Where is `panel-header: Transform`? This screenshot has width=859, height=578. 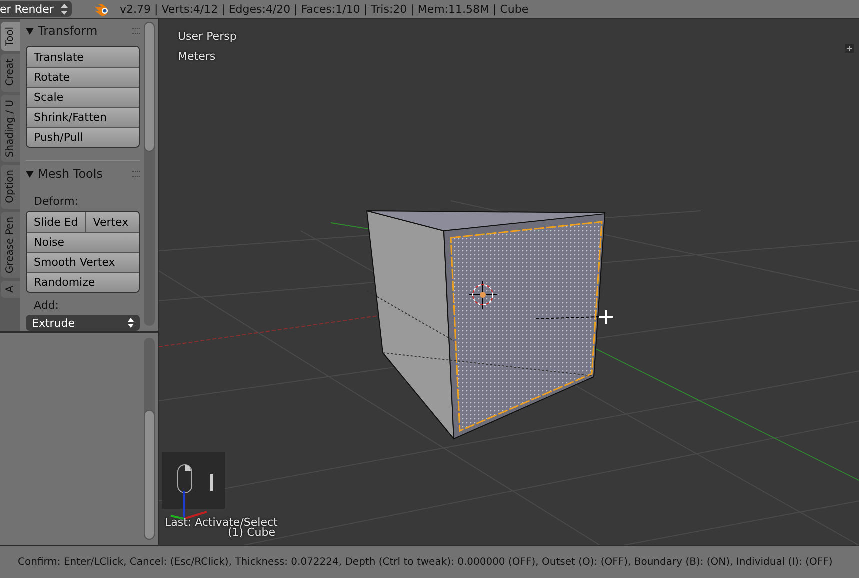
panel-header: Transform is located at coordinates (83, 31).